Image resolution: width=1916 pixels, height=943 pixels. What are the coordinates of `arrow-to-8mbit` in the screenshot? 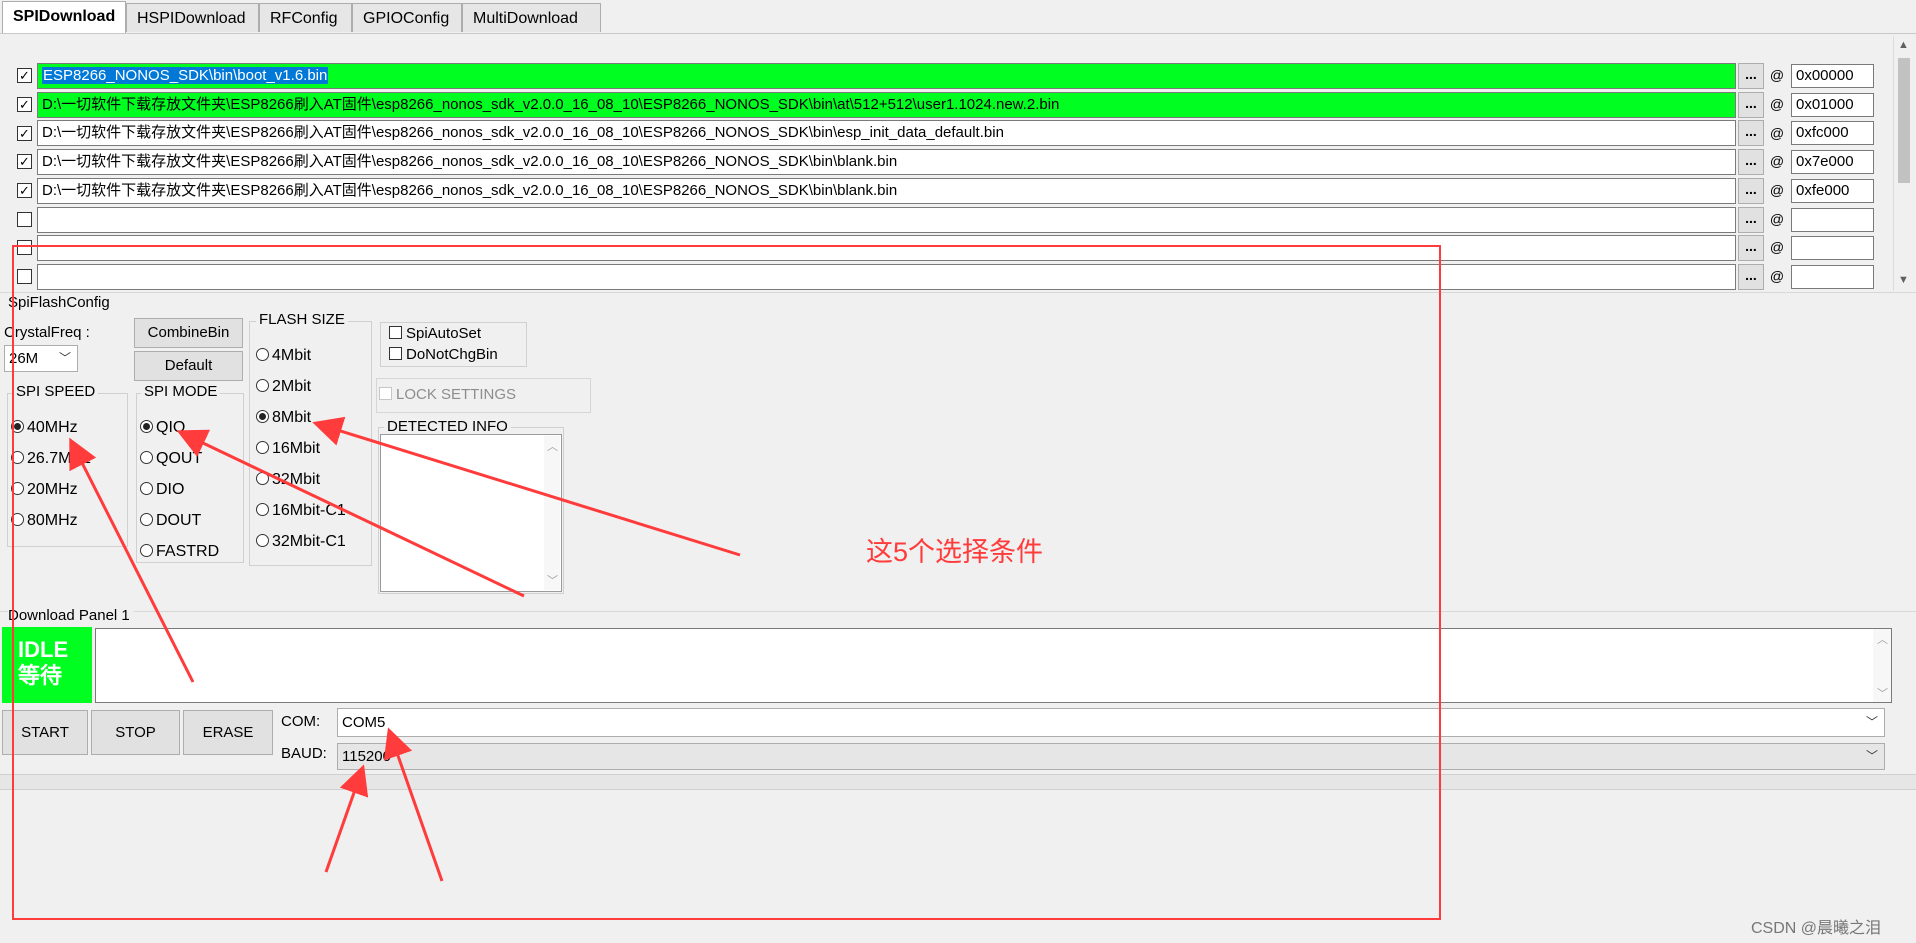 It's located at (526, 486).